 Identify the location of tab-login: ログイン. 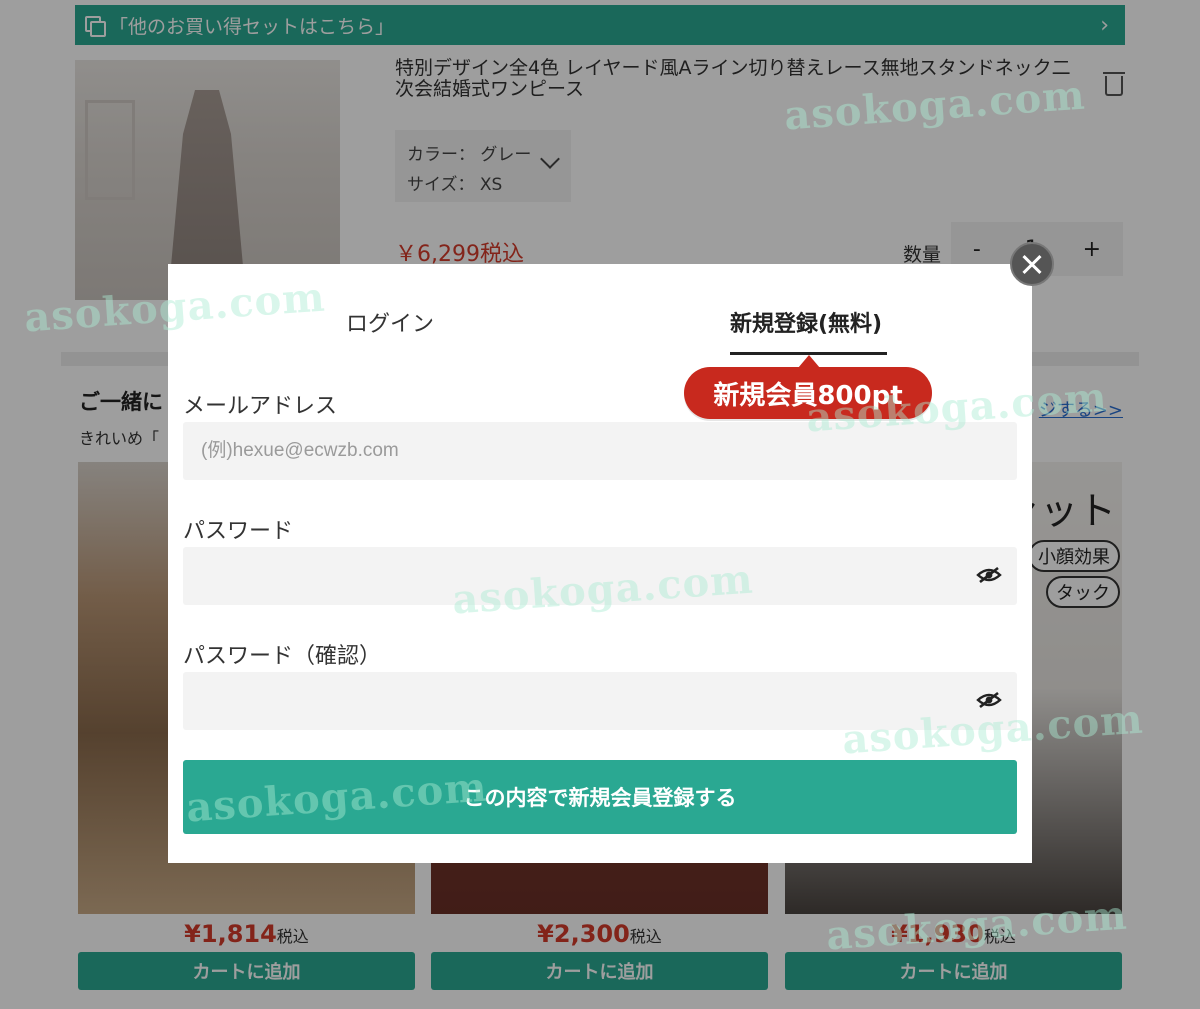
(390, 322).